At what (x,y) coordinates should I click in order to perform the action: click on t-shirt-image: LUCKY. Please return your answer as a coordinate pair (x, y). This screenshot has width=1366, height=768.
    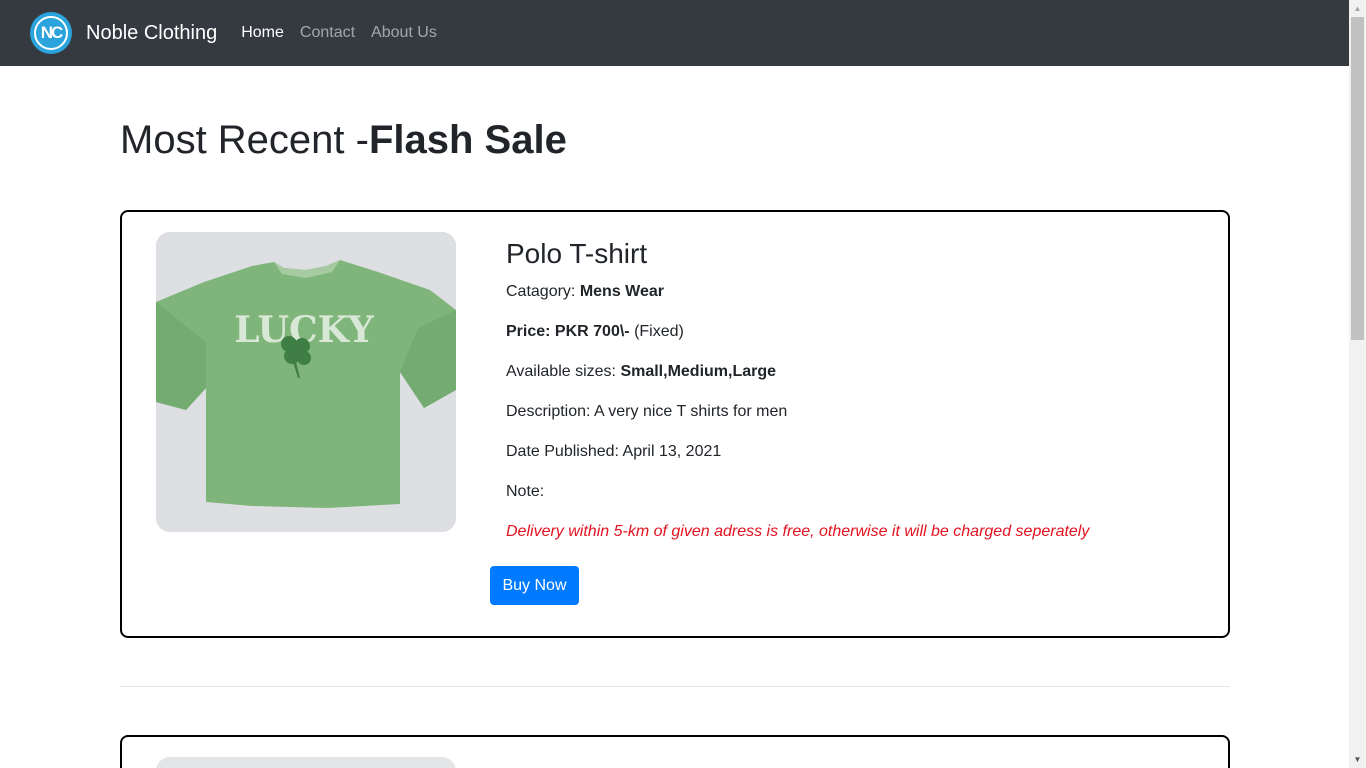
    Looking at the image, I should click on (306, 382).